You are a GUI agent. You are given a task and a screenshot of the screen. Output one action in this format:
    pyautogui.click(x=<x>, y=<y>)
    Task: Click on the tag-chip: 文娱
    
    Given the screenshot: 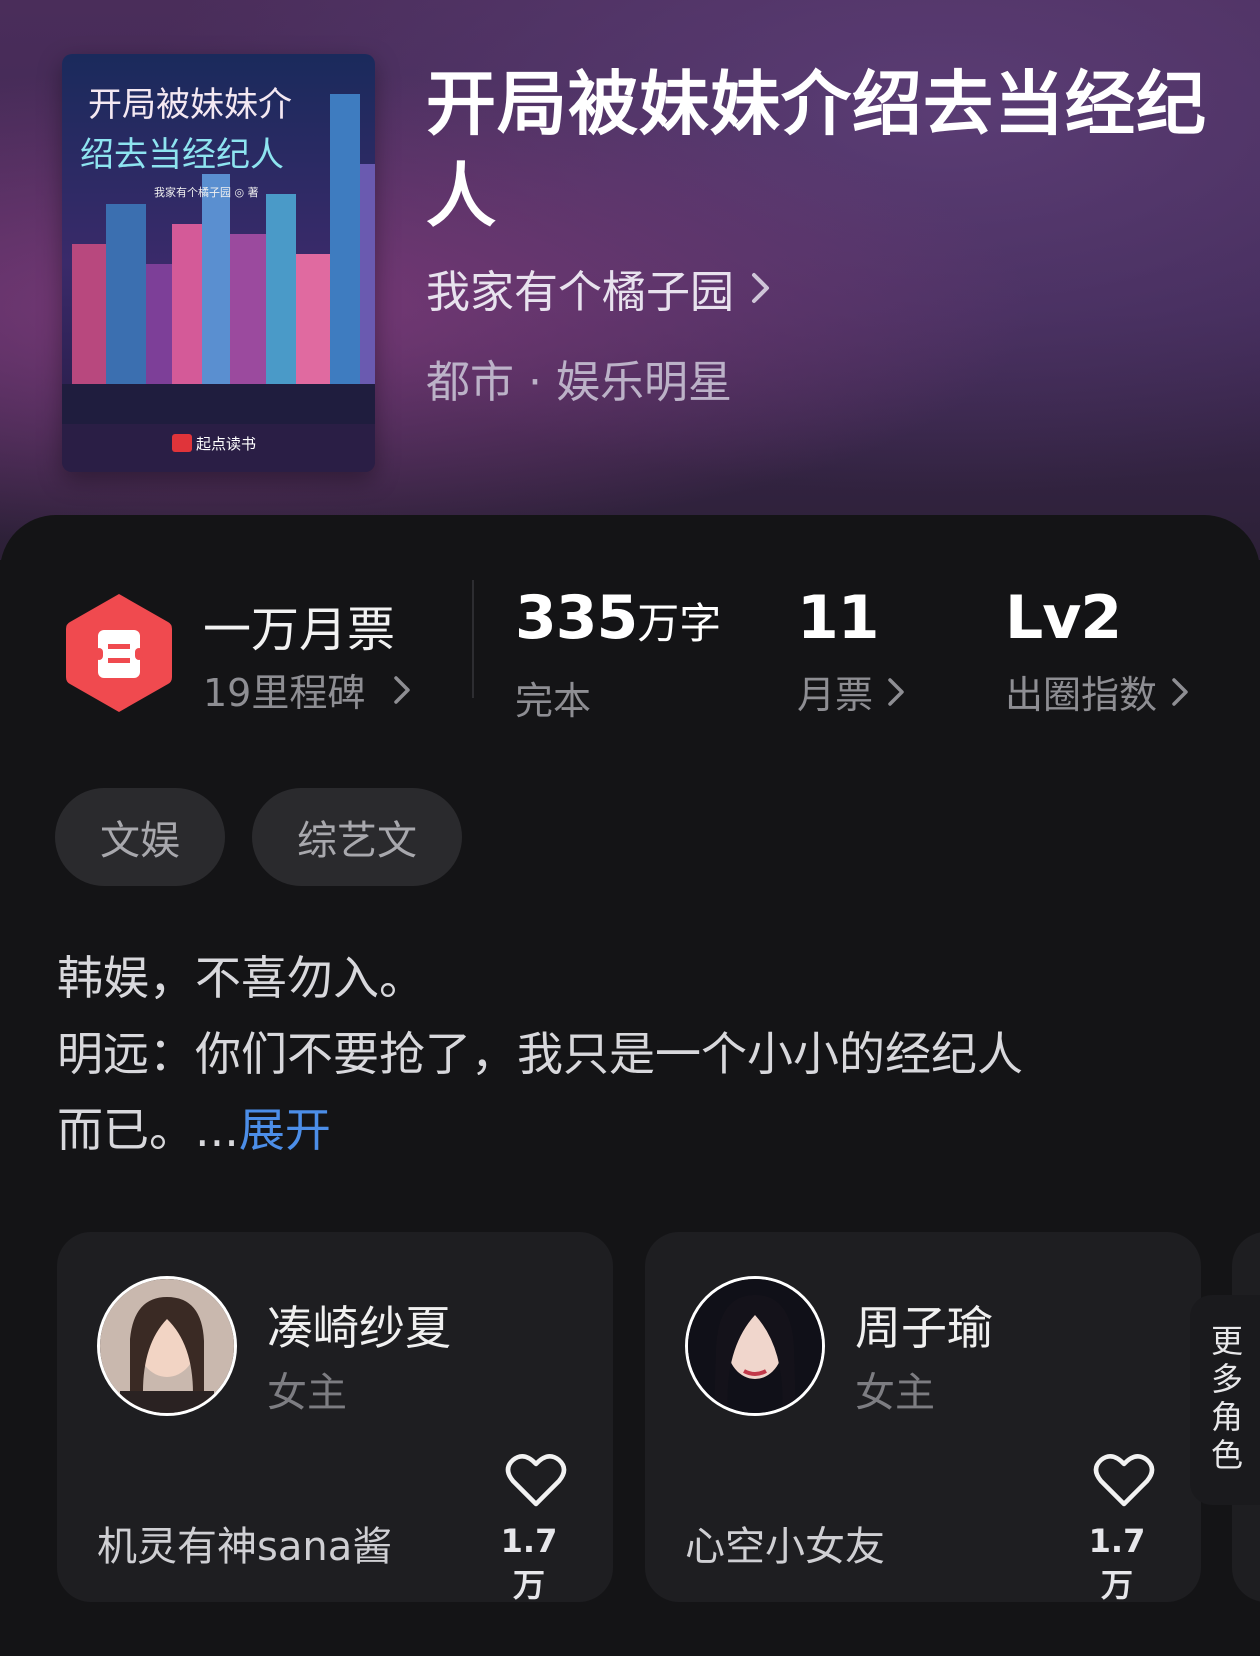 What is the action you would take?
    pyautogui.click(x=140, y=837)
    